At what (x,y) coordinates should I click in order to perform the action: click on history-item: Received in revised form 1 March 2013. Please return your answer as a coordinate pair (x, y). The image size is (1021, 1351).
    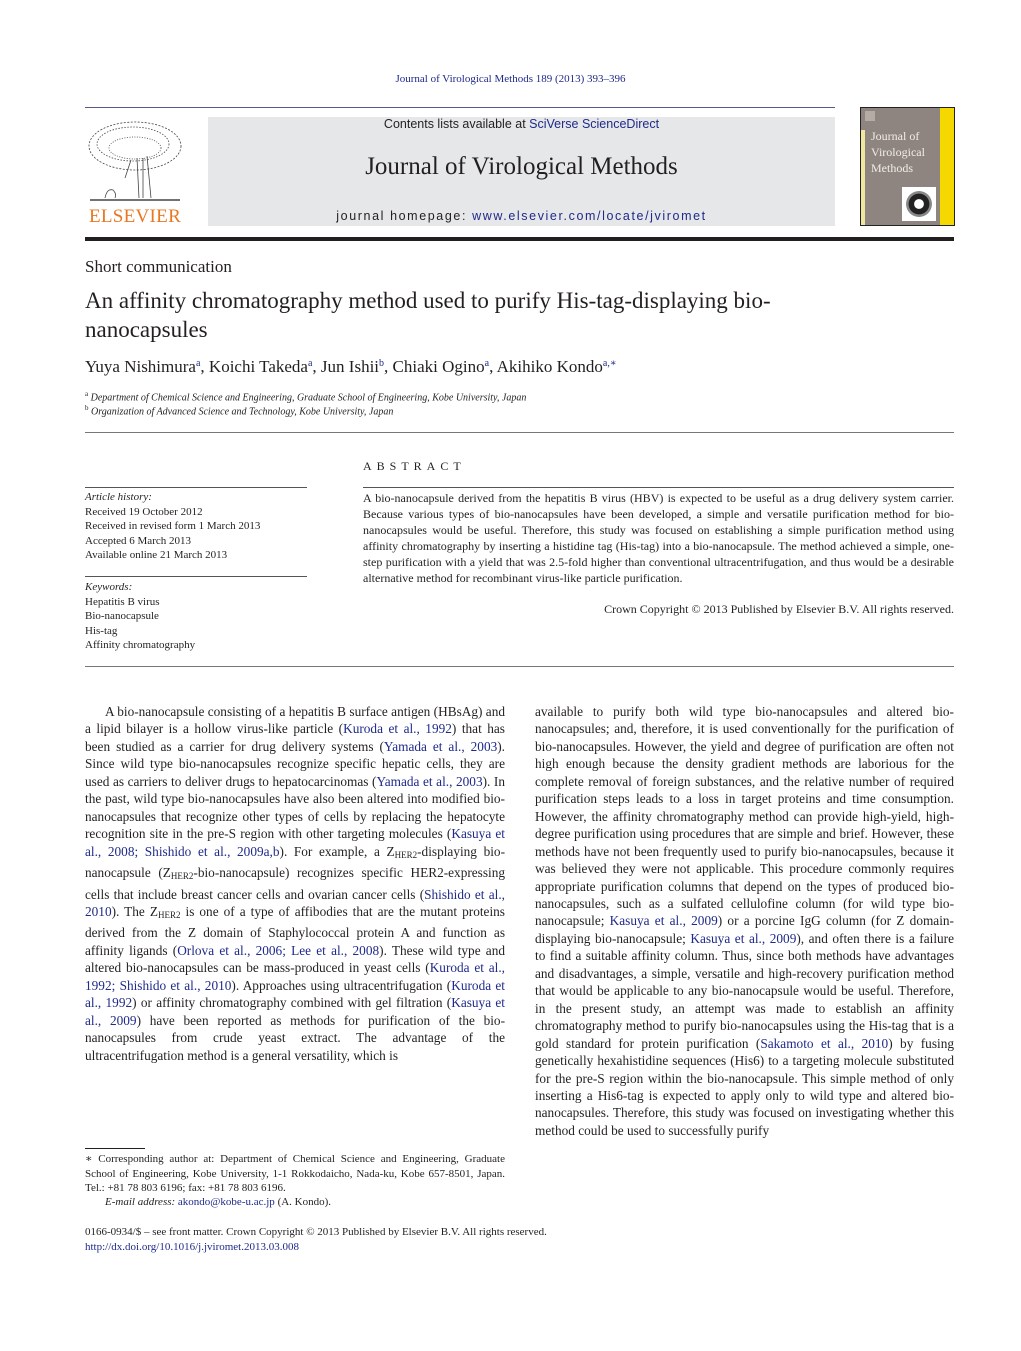
    Looking at the image, I should click on (173, 526).